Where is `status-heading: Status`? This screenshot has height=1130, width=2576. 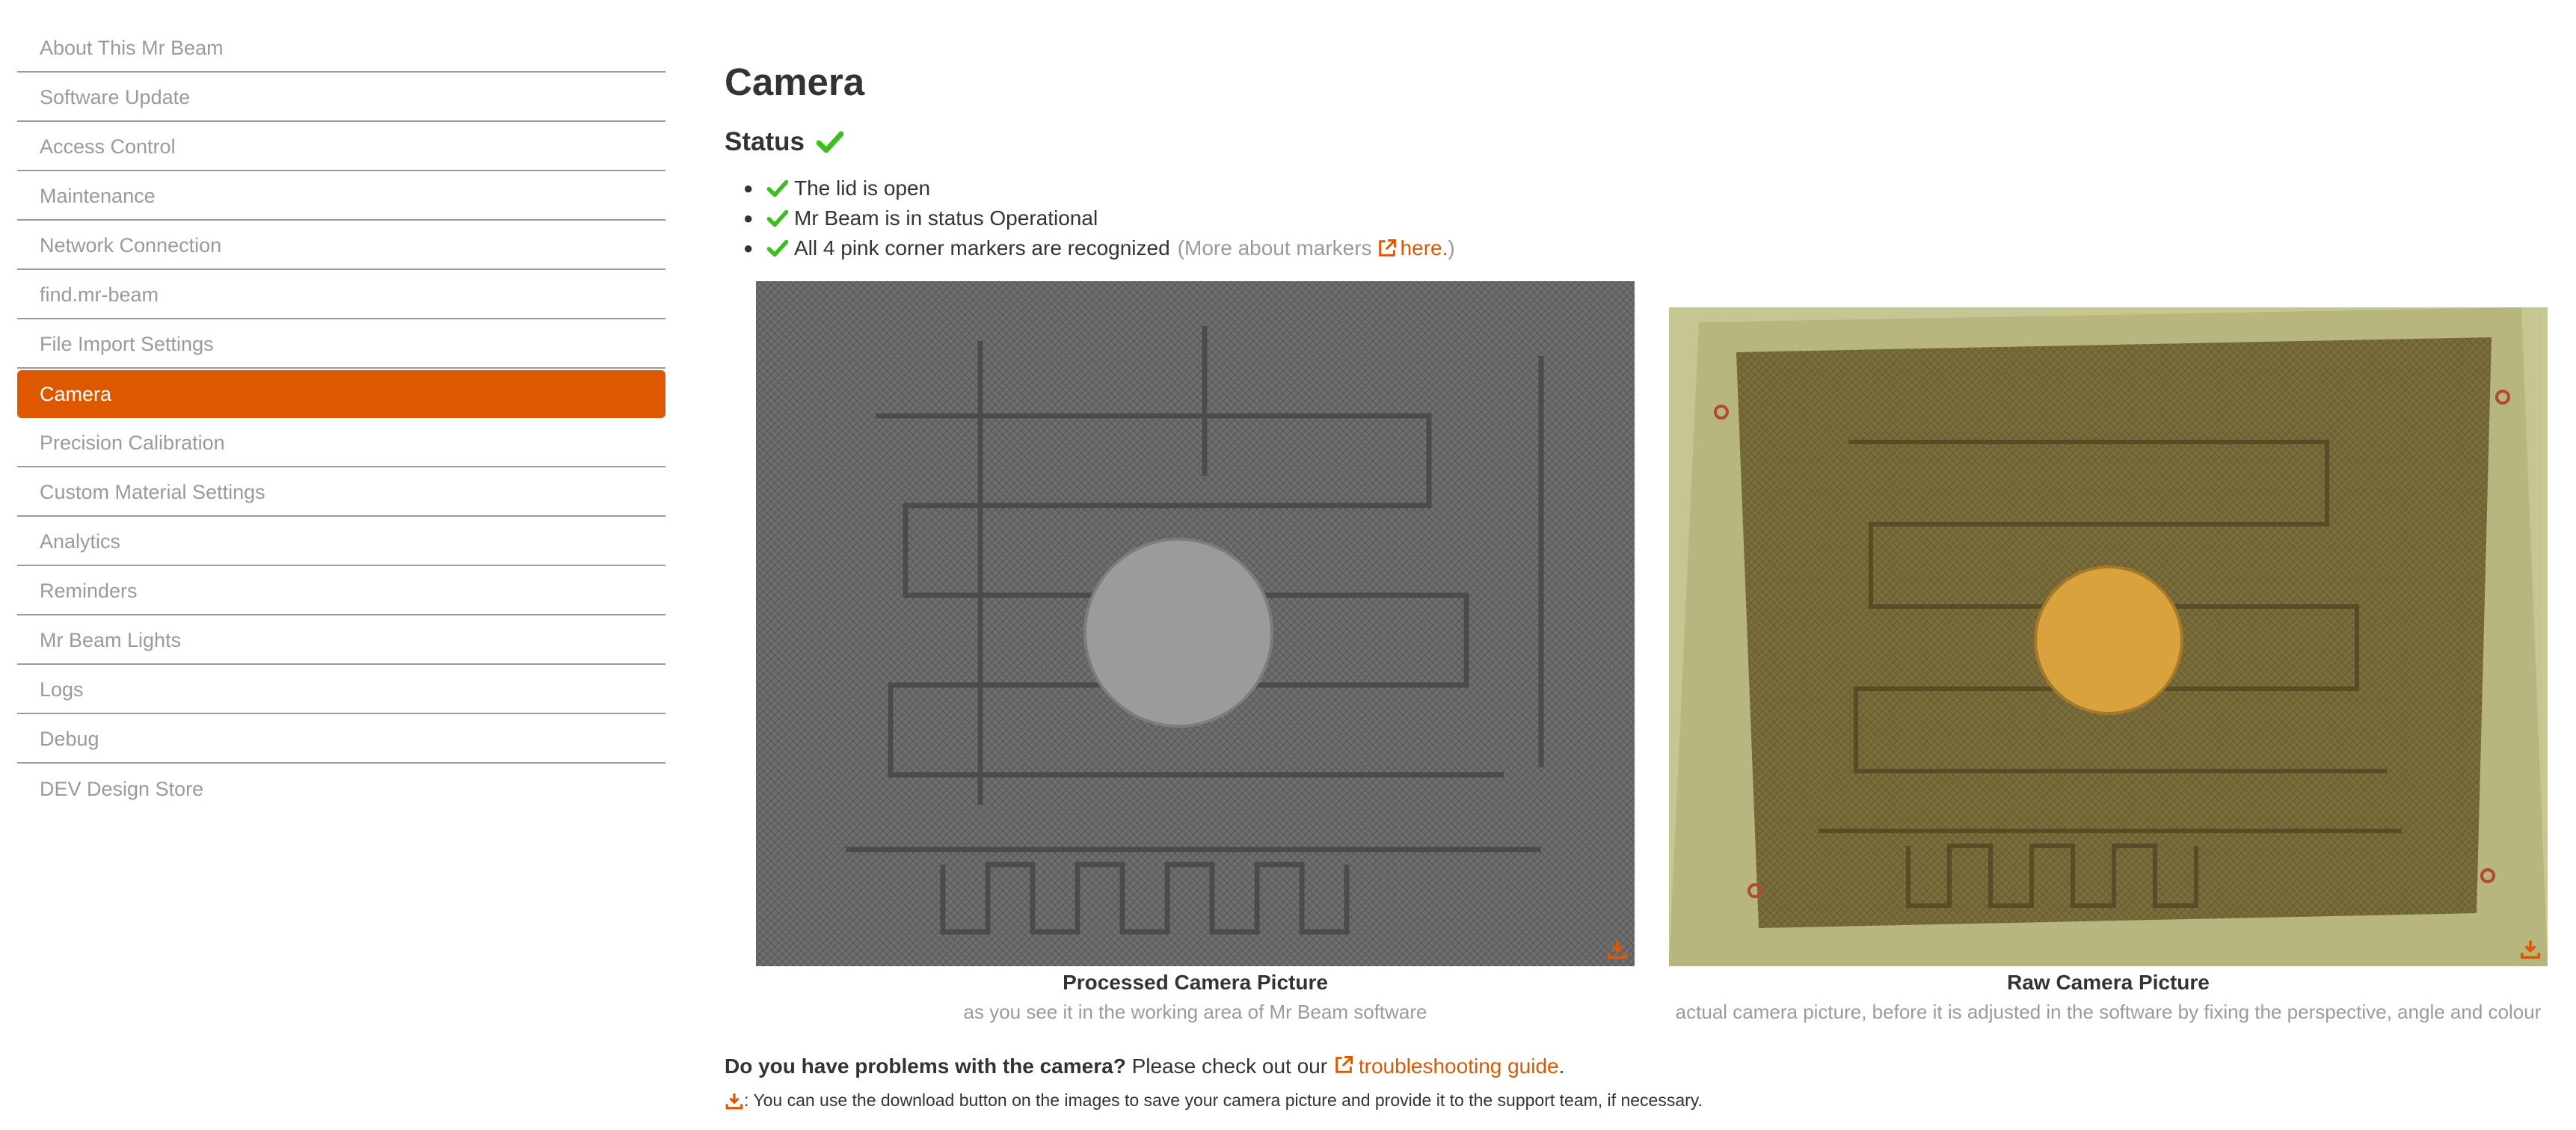 status-heading: Status is located at coordinates (784, 142).